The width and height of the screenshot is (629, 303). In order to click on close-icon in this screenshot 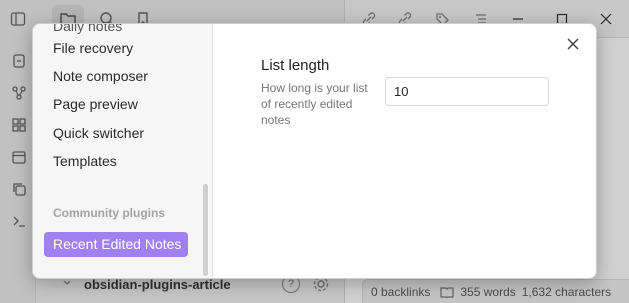, I will do `click(573, 44)`.